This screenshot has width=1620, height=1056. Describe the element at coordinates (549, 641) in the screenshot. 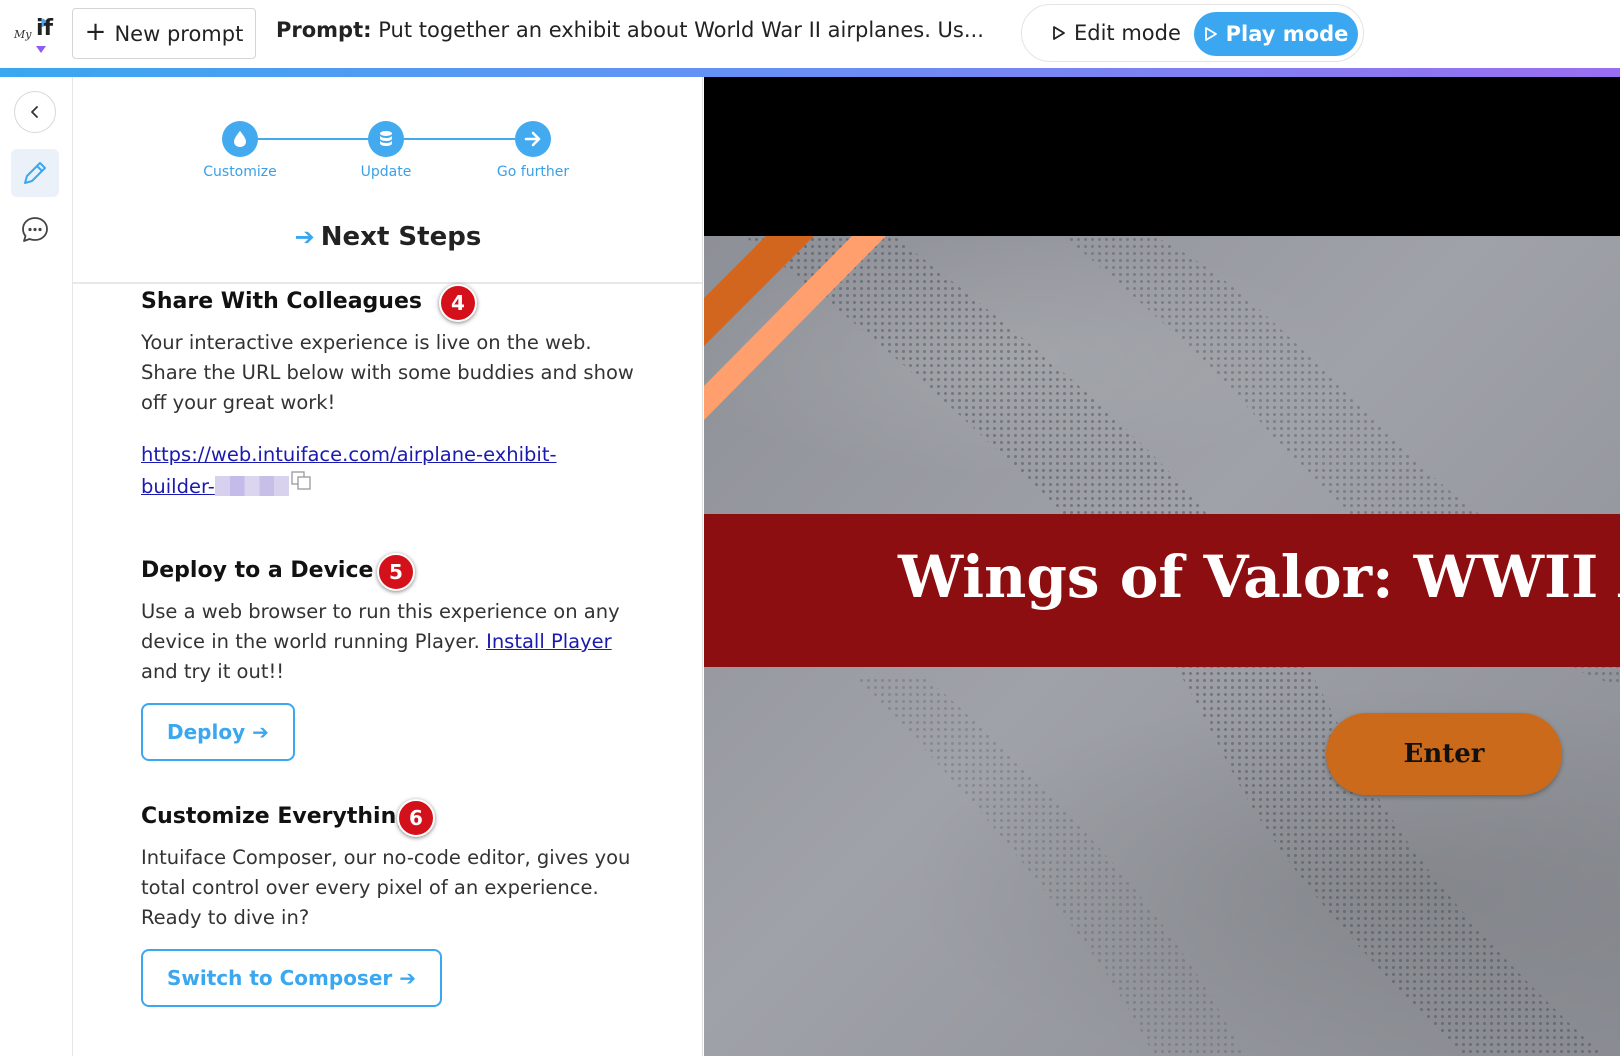

I see `install-player-link: Install Player` at that location.